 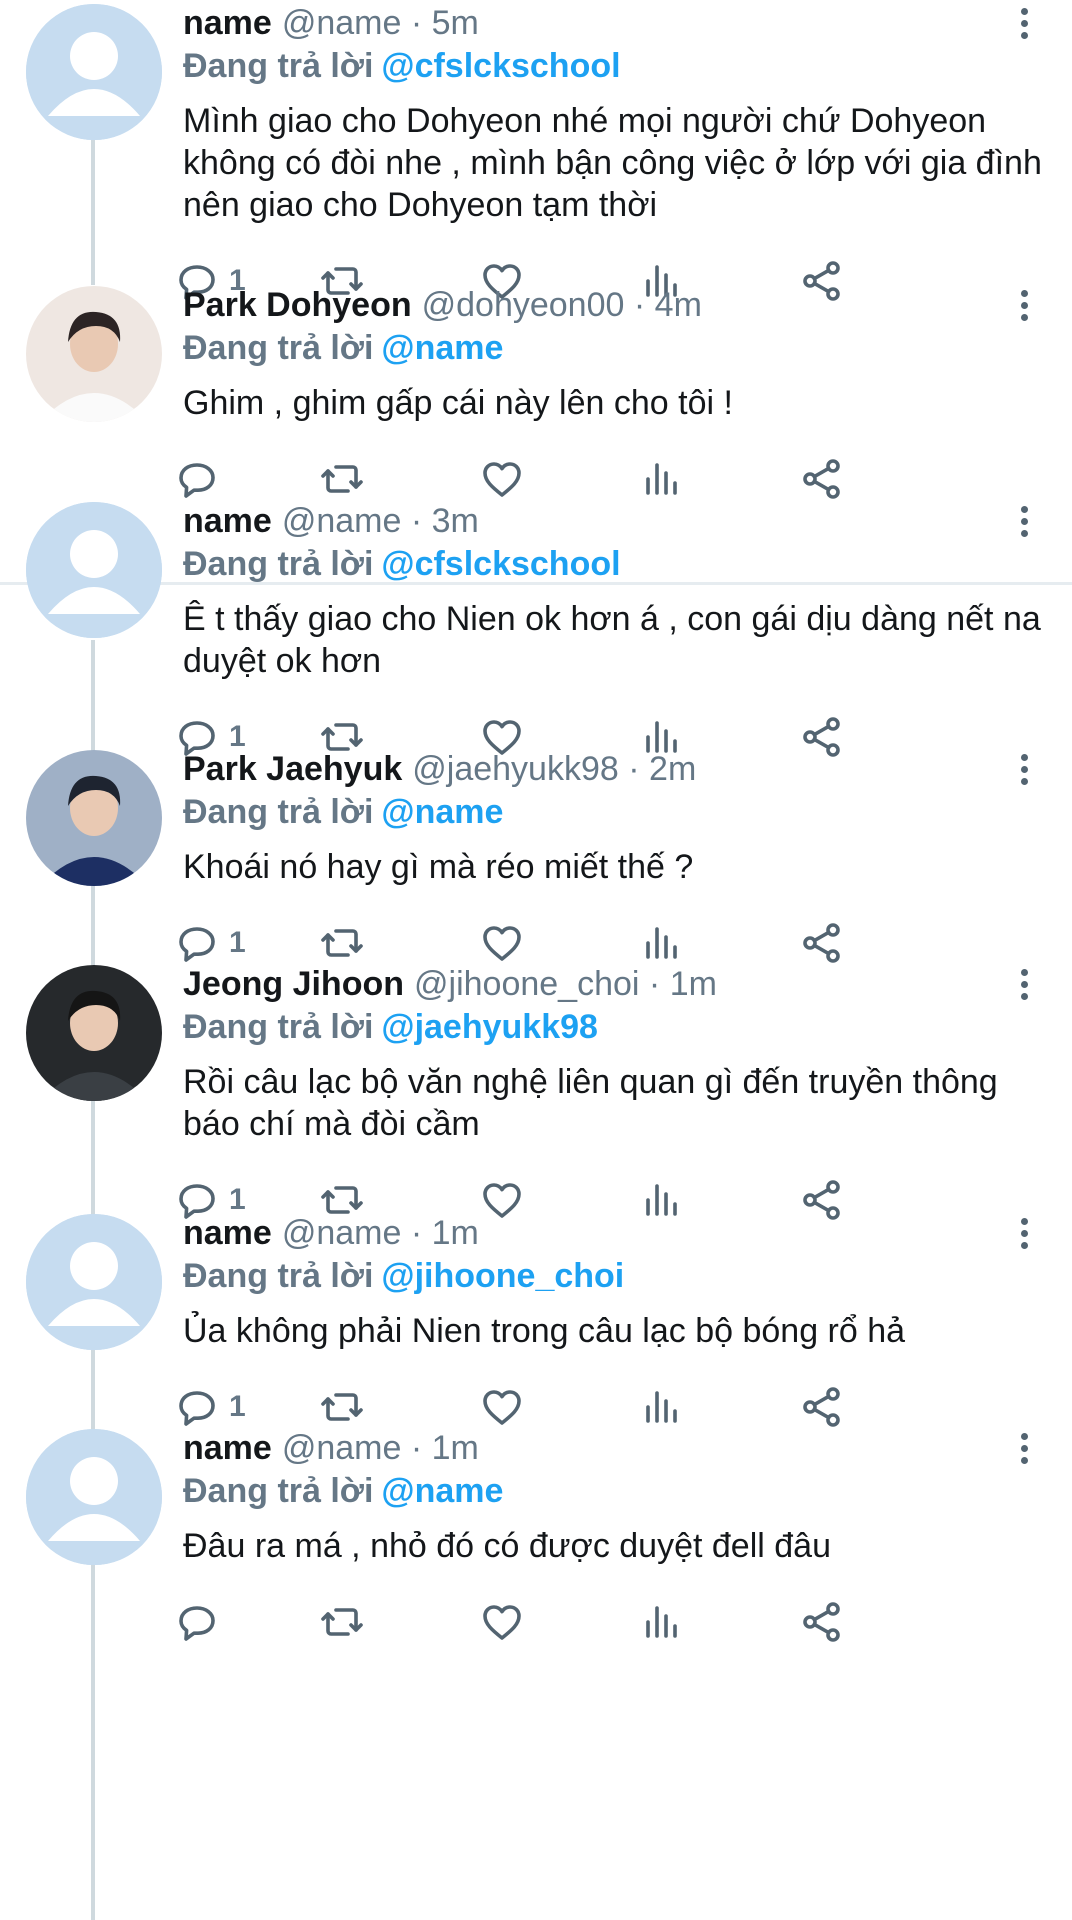 I want to click on replying-to: Đang trả lời @jihoone_choi, so click(x=403, y=1276).